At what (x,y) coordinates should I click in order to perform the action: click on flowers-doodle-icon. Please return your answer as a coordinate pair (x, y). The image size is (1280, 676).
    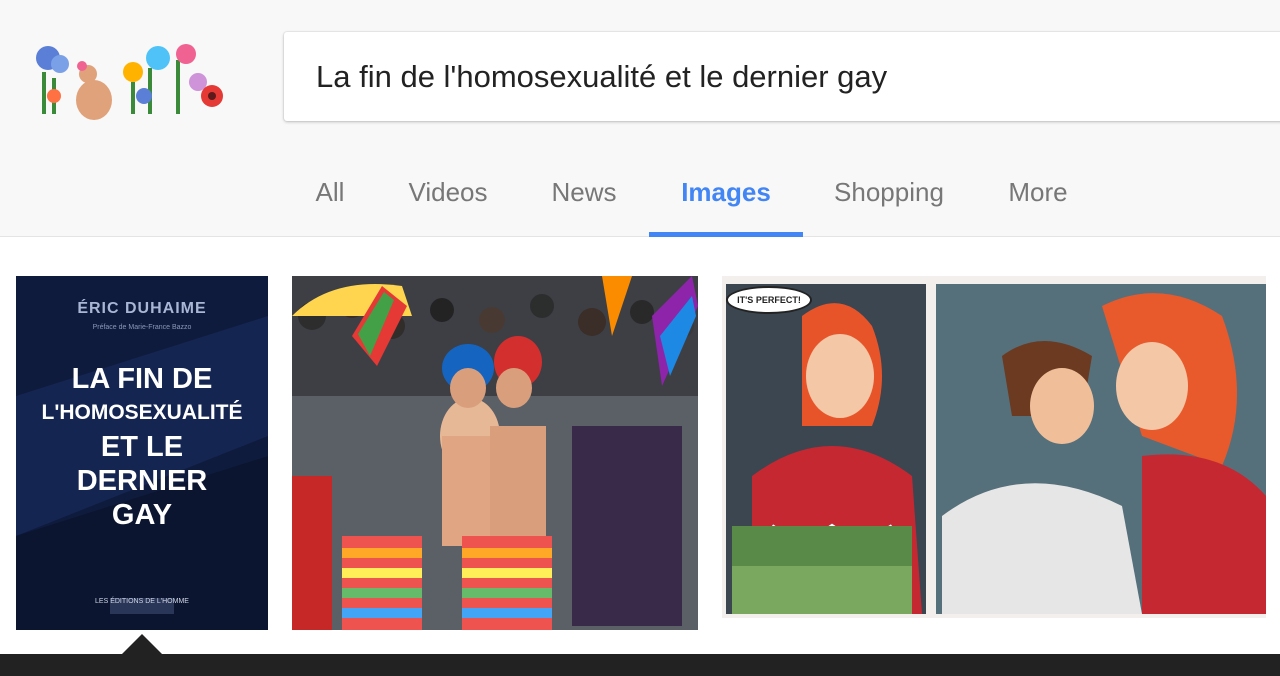
    Looking at the image, I should click on (129, 82).